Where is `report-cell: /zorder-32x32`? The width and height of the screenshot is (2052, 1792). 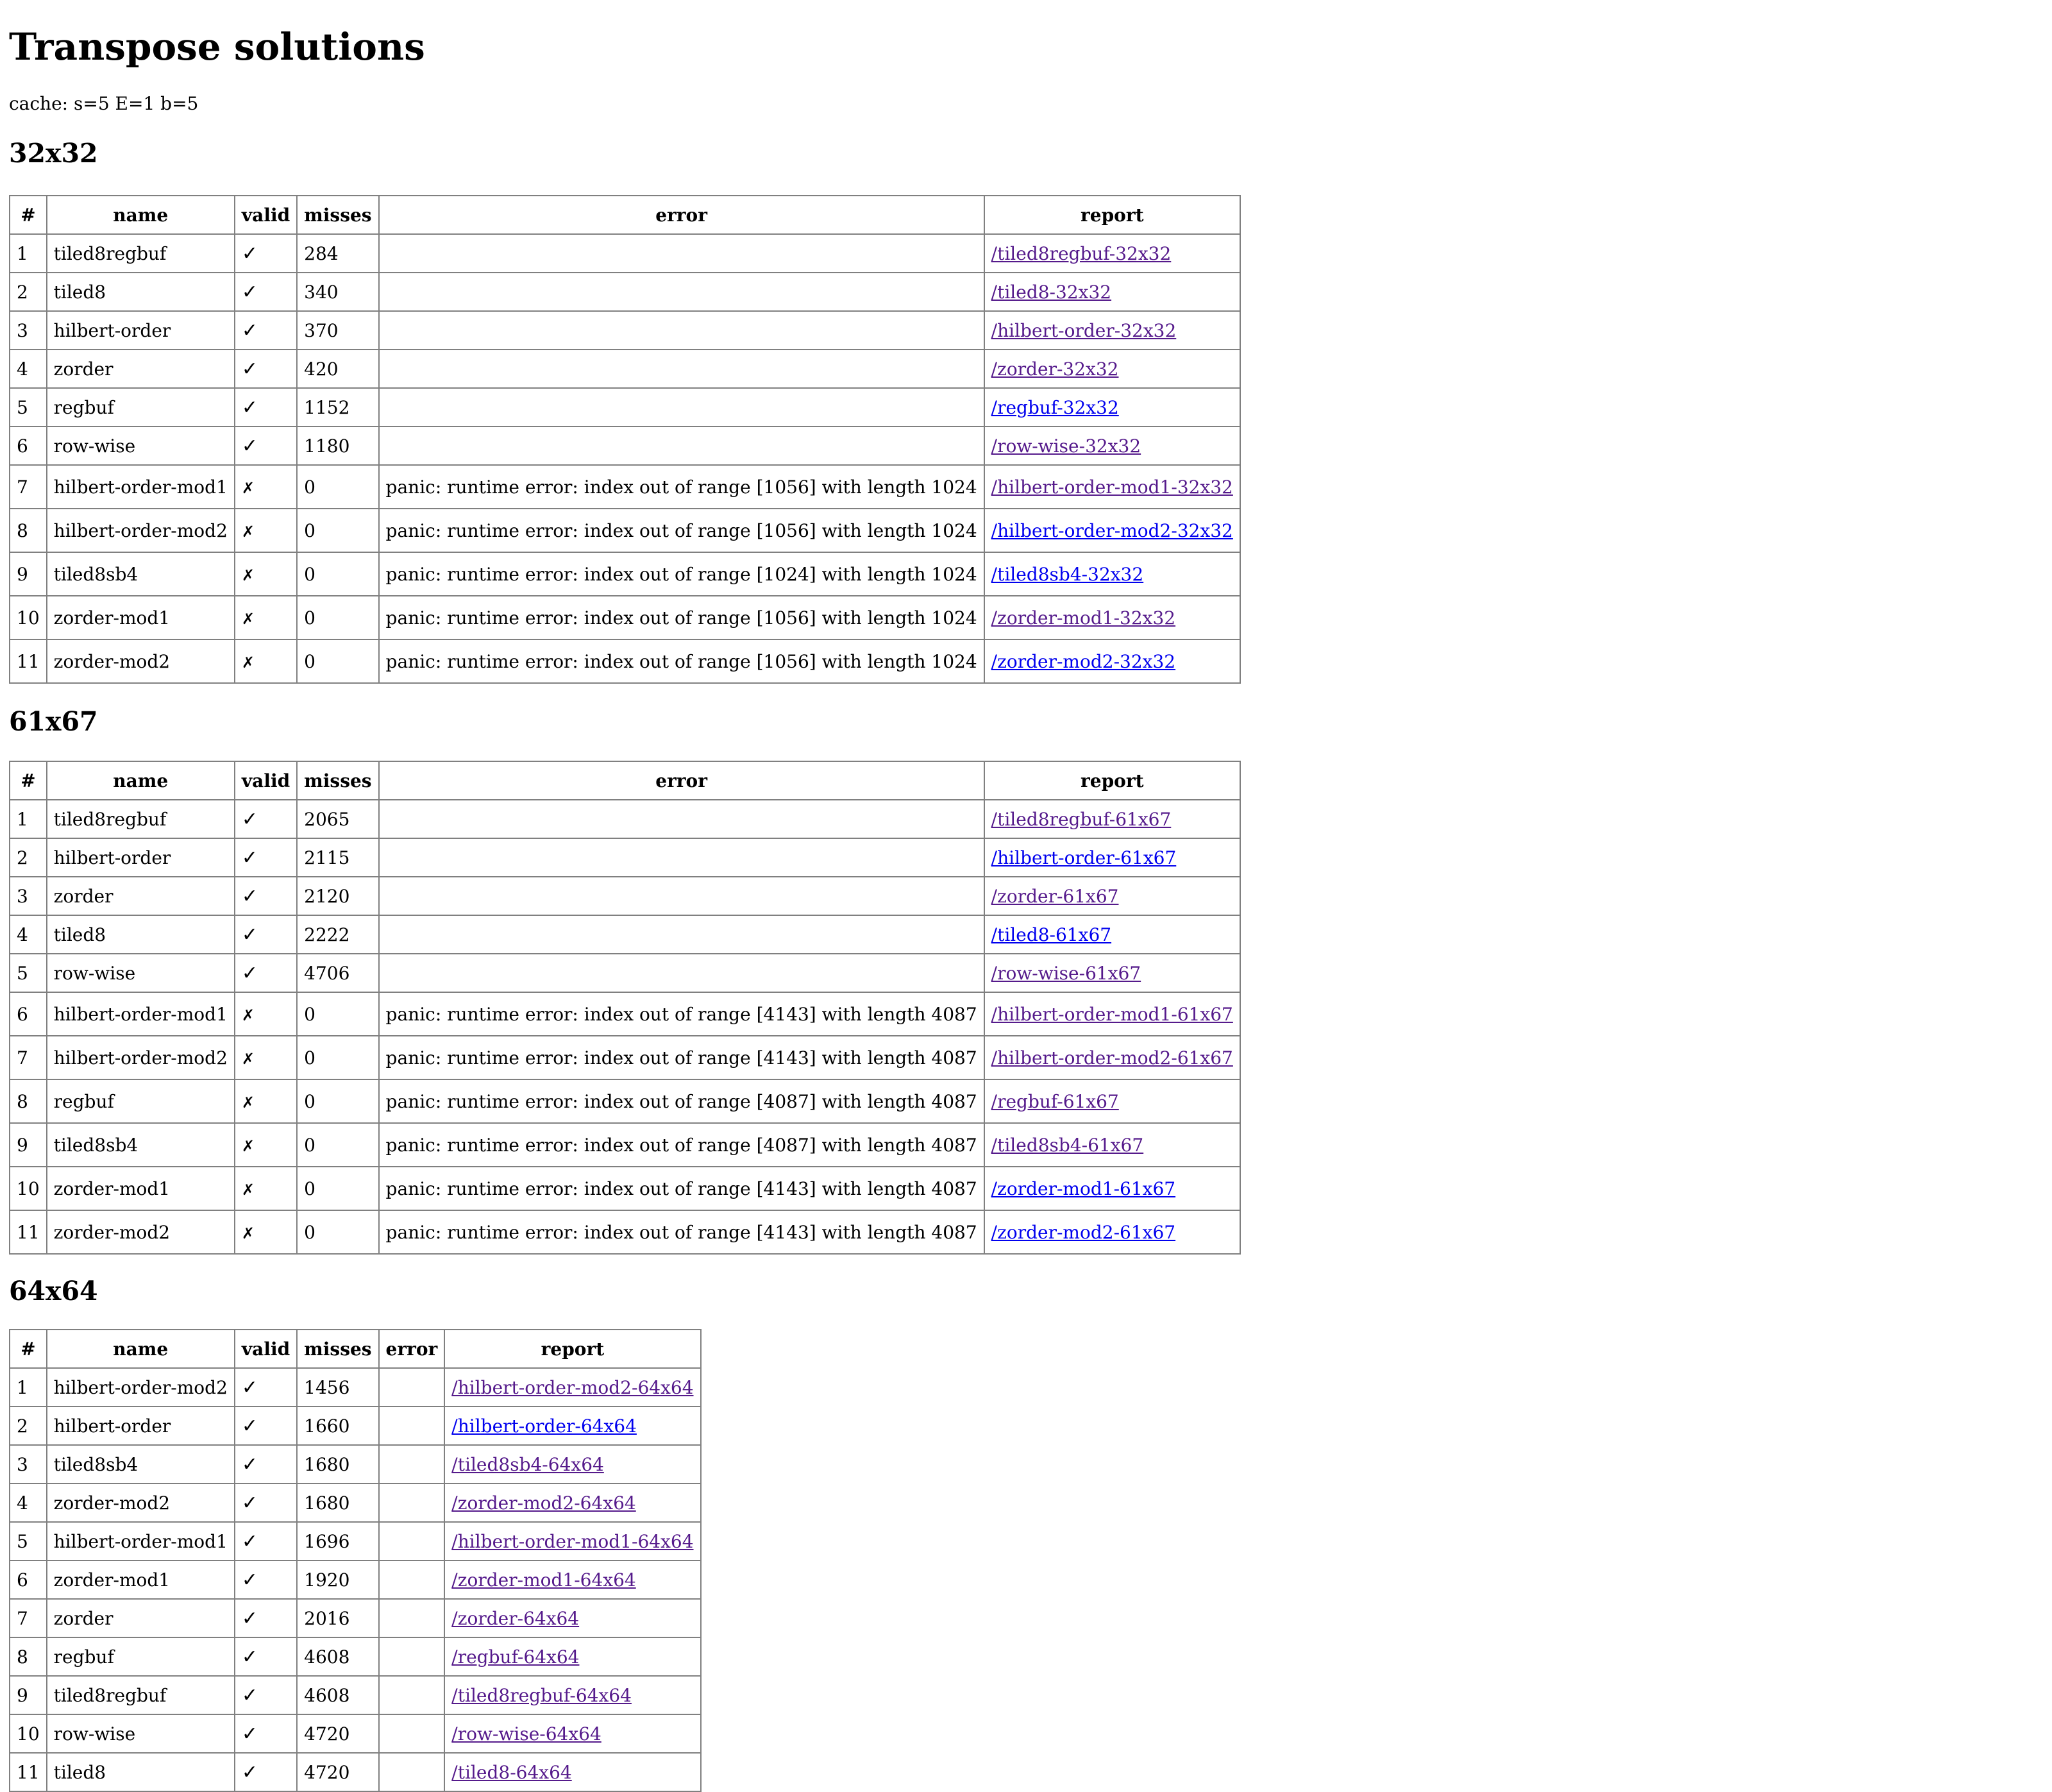
report-cell: /zorder-32x32 is located at coordinates (1112, 369).